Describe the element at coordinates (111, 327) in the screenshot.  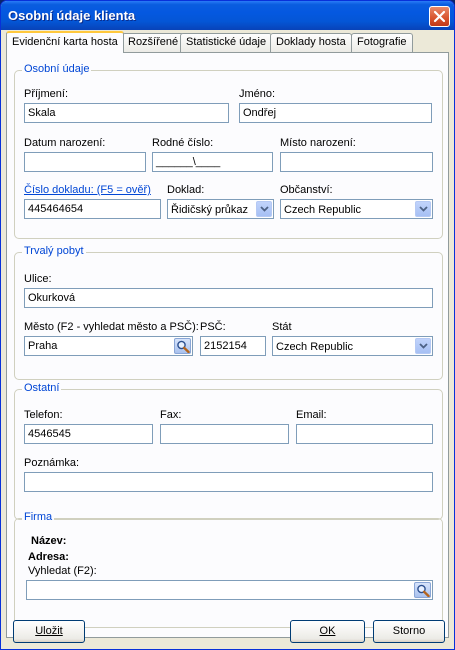
I see `city-label: Město (F2 - vyhledat město a PSČ):` at that location.